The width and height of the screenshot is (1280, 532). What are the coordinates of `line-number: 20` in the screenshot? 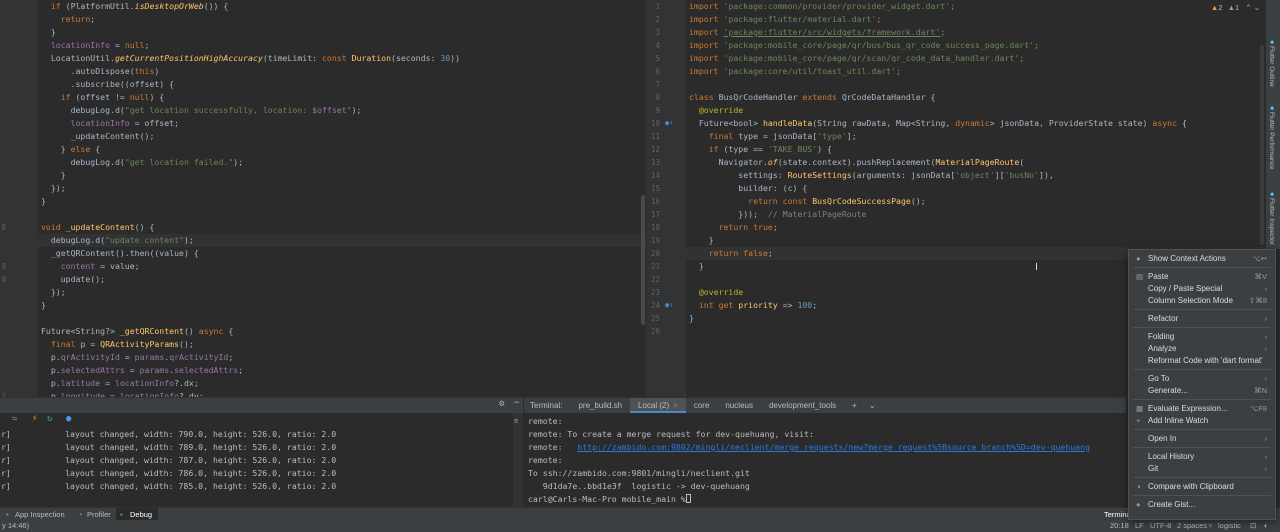 It's located at (654, 253).